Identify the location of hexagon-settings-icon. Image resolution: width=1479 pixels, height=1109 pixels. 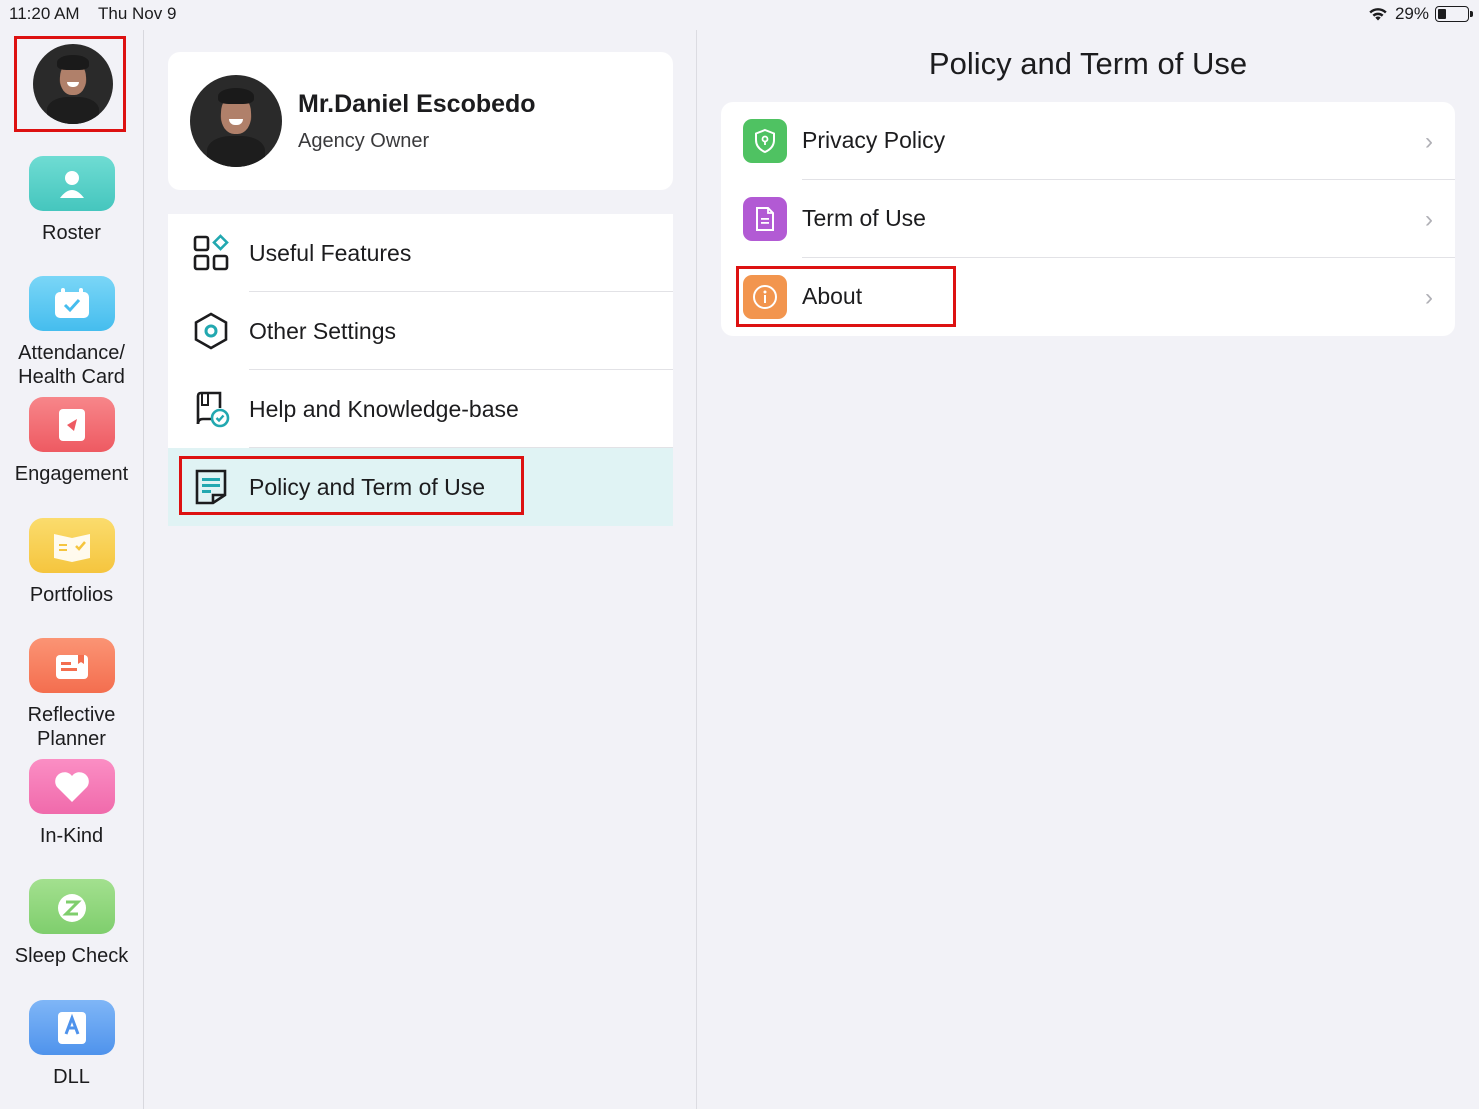
(211, 331).